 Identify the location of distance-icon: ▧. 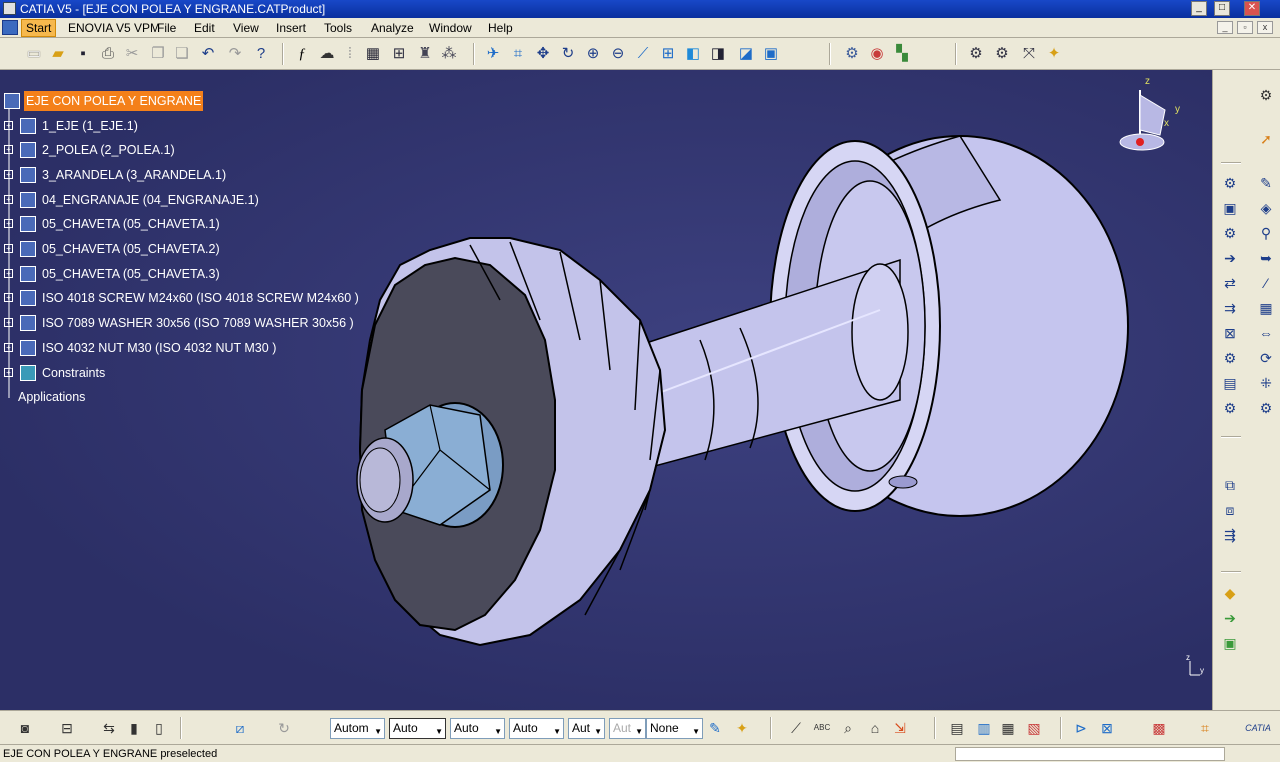
(1034, 728).